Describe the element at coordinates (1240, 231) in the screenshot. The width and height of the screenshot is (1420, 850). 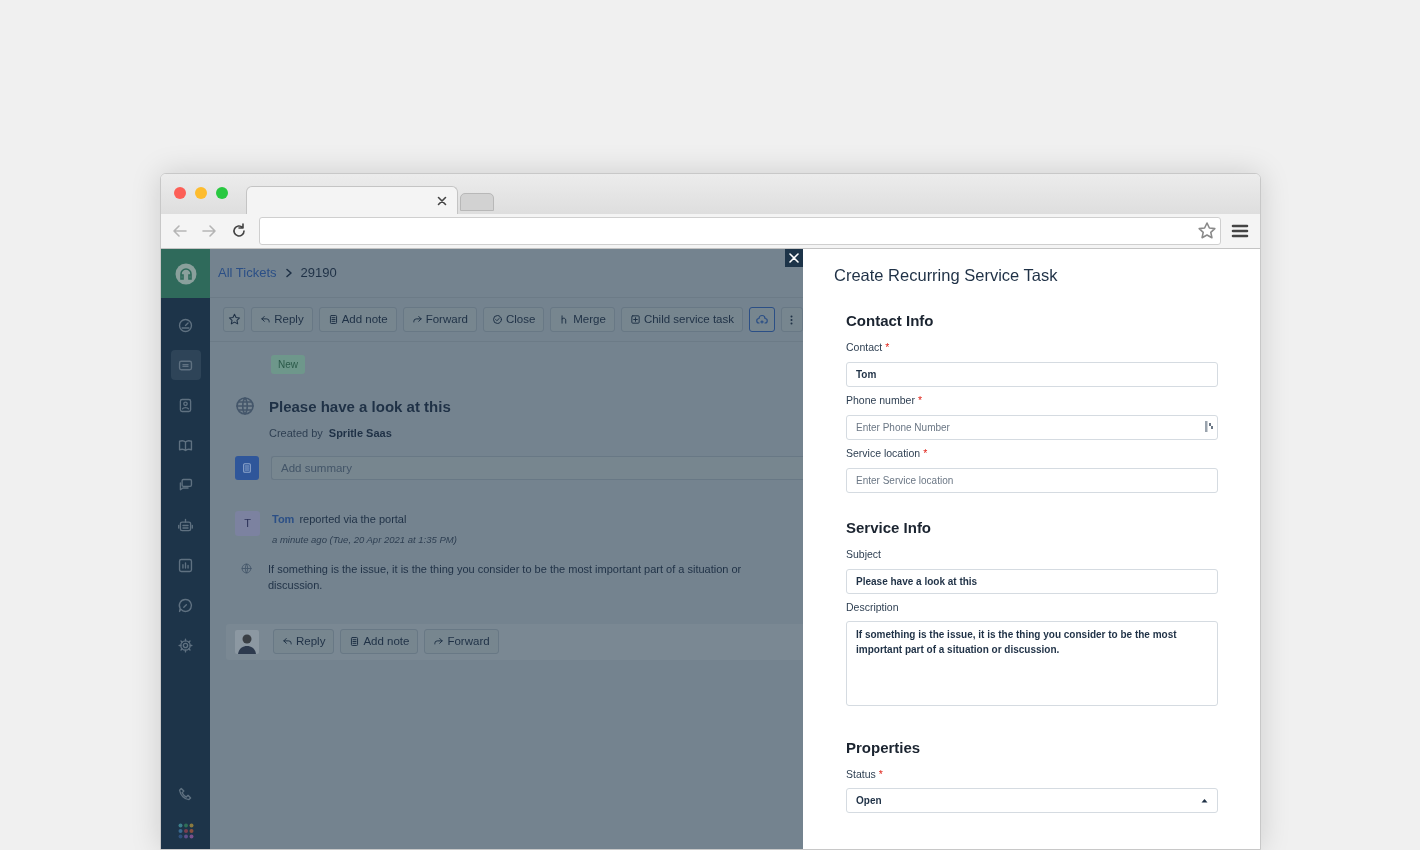
I see `menu-icon` at that location.